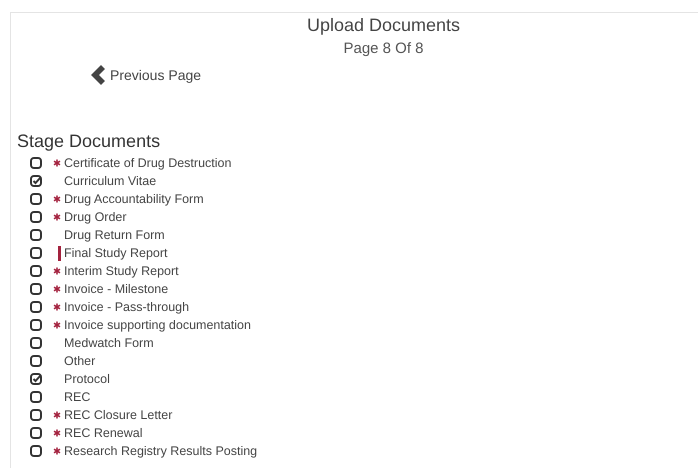 The width and height of the screenshot is (698, 468). Describe the element at coordinates (109, 343) in the screenshot. I see `document-label: Medwatch Form` at that location.